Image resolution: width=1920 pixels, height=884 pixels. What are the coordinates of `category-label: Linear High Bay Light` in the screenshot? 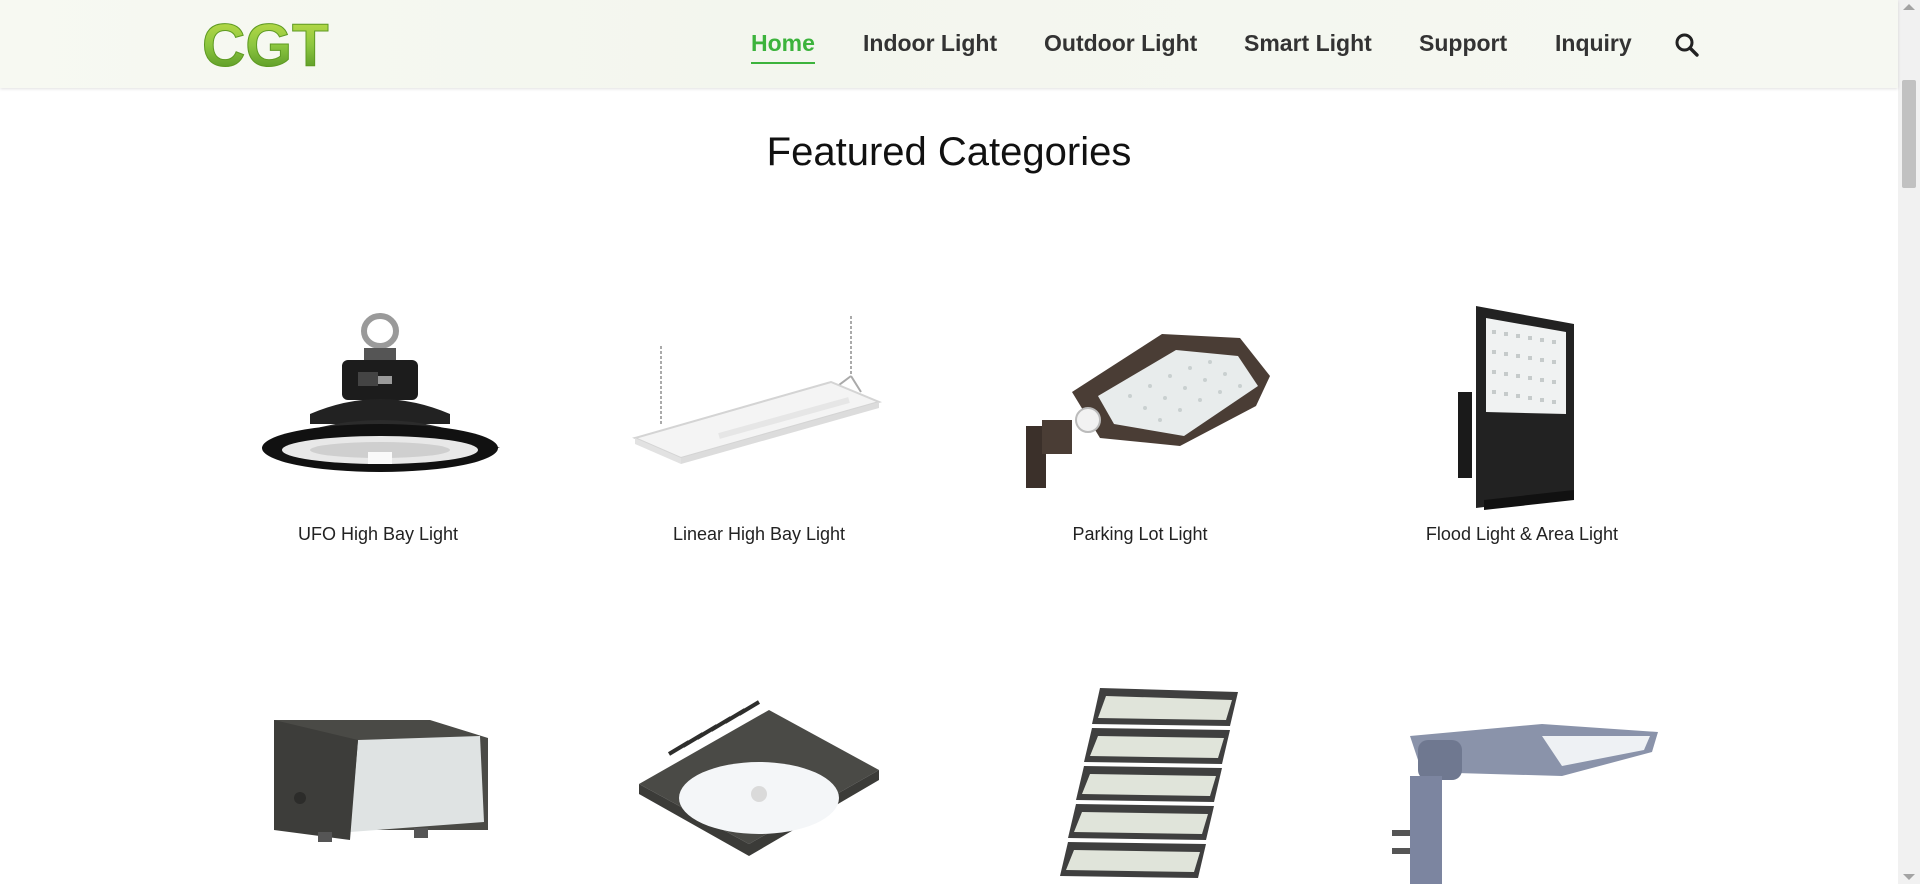 It's located at (759, 534).